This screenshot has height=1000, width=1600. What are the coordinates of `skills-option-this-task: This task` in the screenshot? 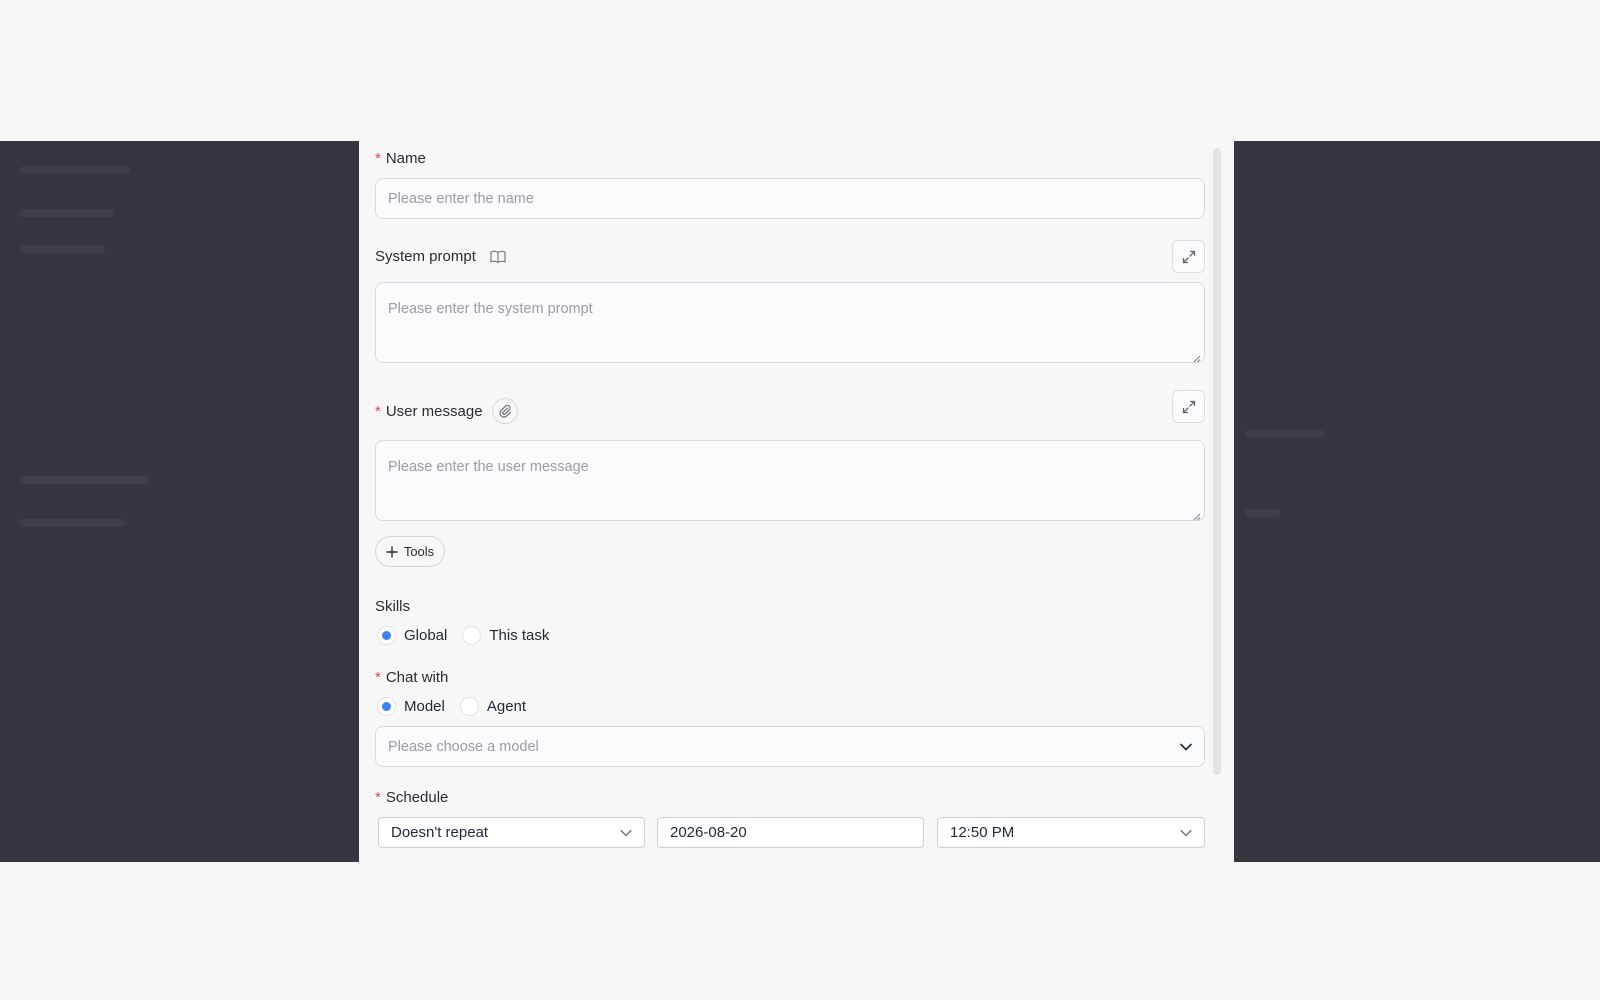 It's located at (506, 635).